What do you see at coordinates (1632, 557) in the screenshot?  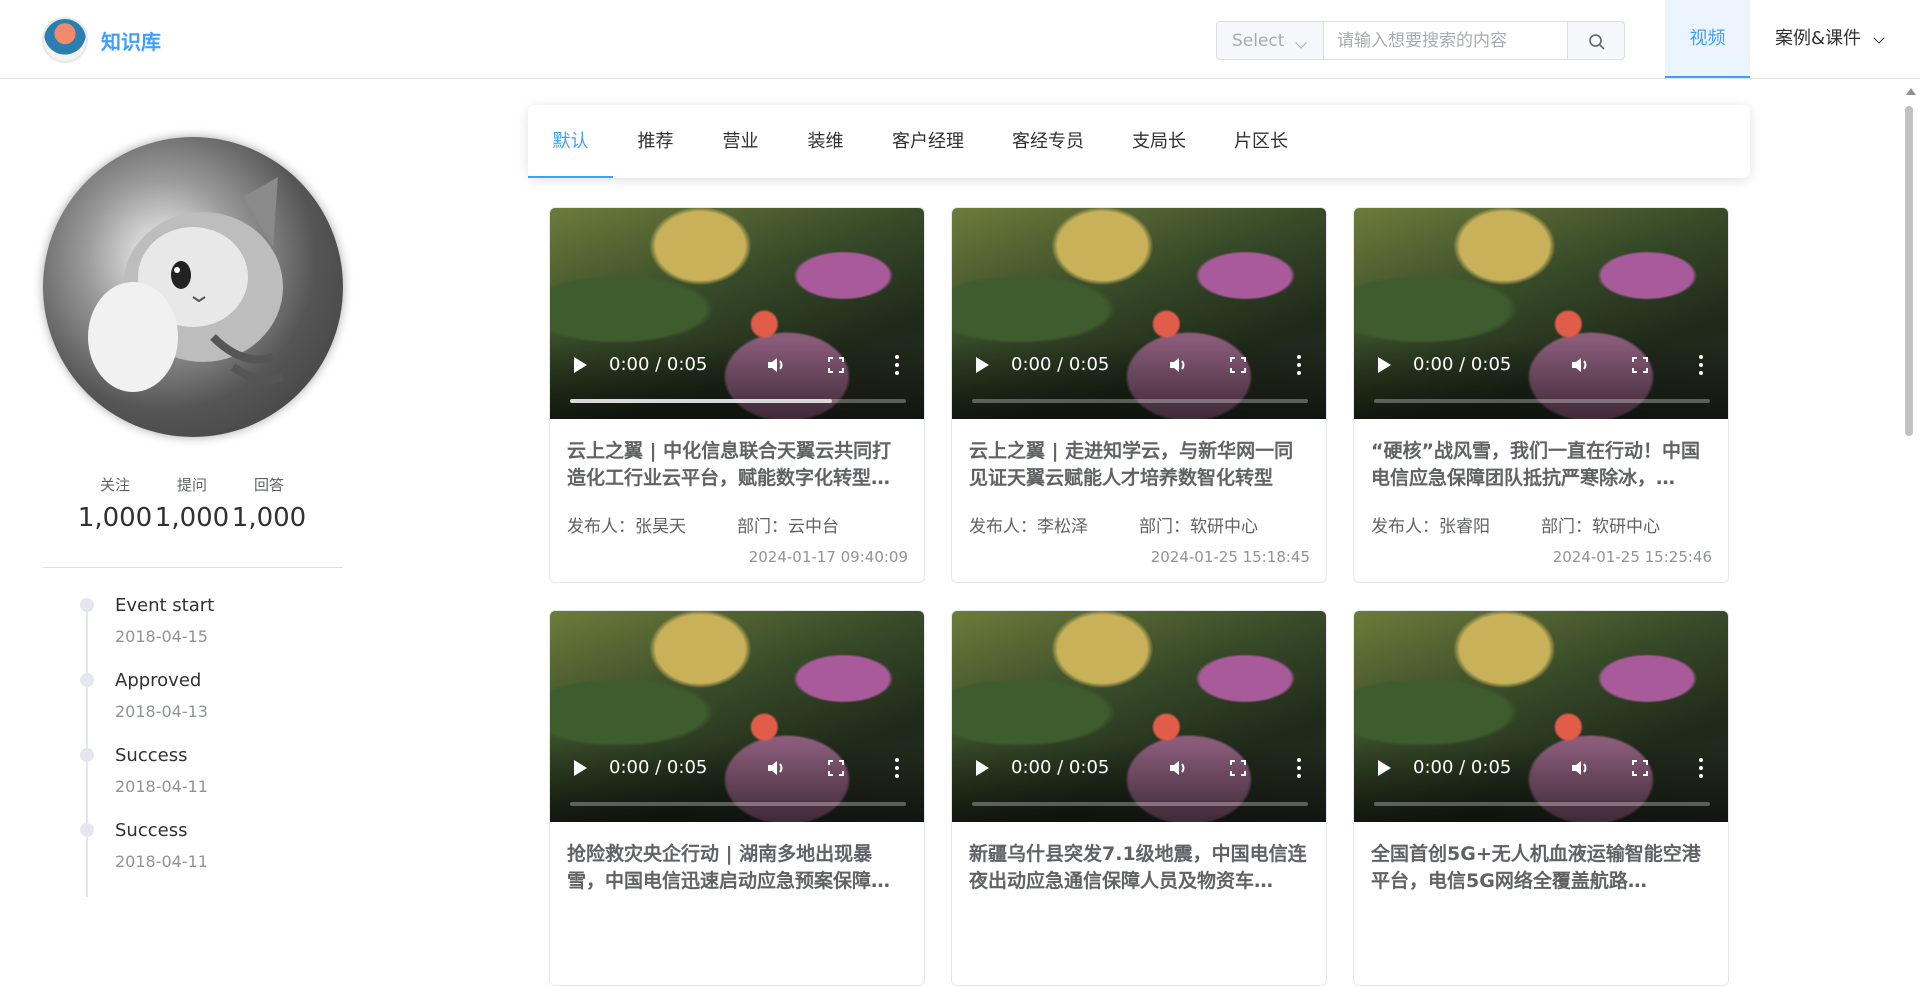 I see `video-date: 2024-01-25 15:25:46` at bounding box center [1632, 557].